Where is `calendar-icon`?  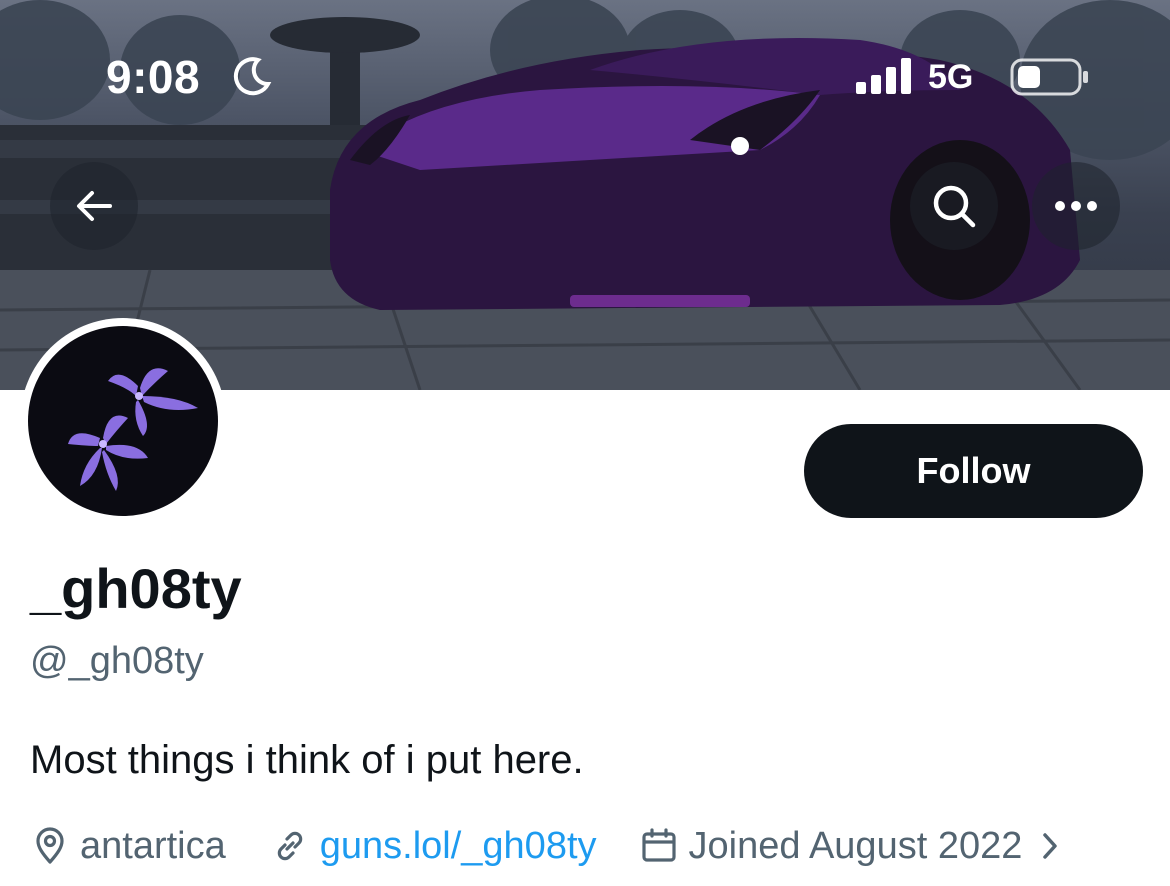
calendar-icon is located at coordinates (658, 845).